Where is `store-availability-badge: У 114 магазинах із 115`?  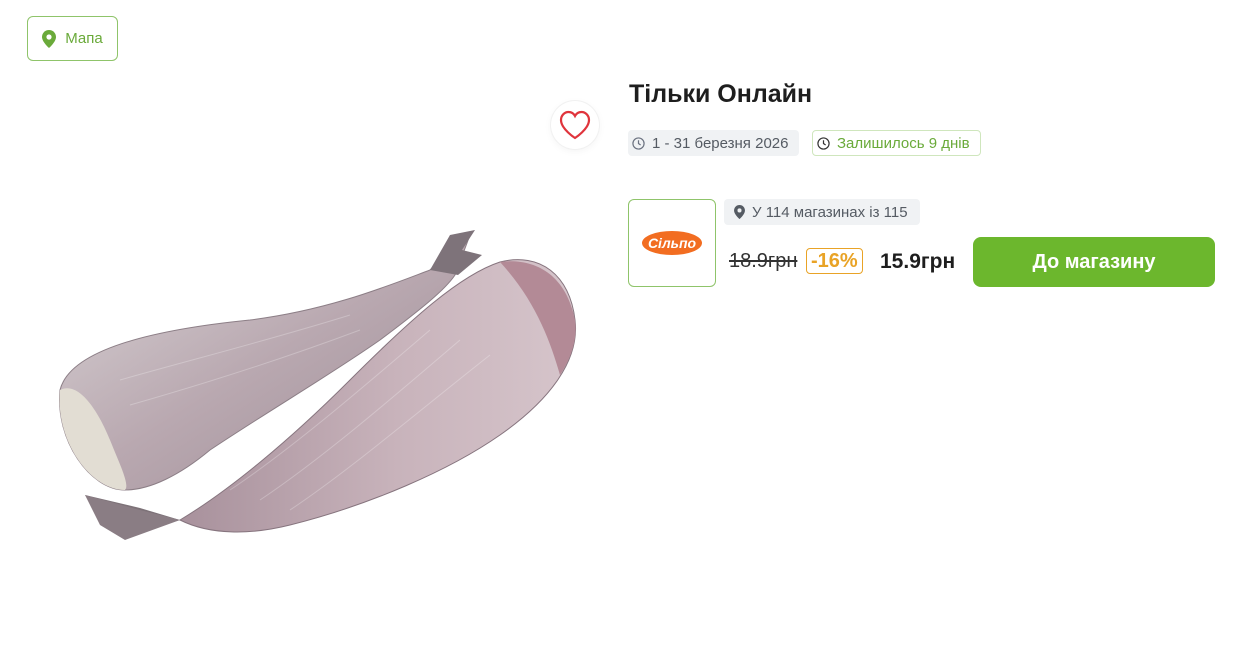
store-availability-badge: У 114 магазинах із 115 is located at coordinates (822, 212).